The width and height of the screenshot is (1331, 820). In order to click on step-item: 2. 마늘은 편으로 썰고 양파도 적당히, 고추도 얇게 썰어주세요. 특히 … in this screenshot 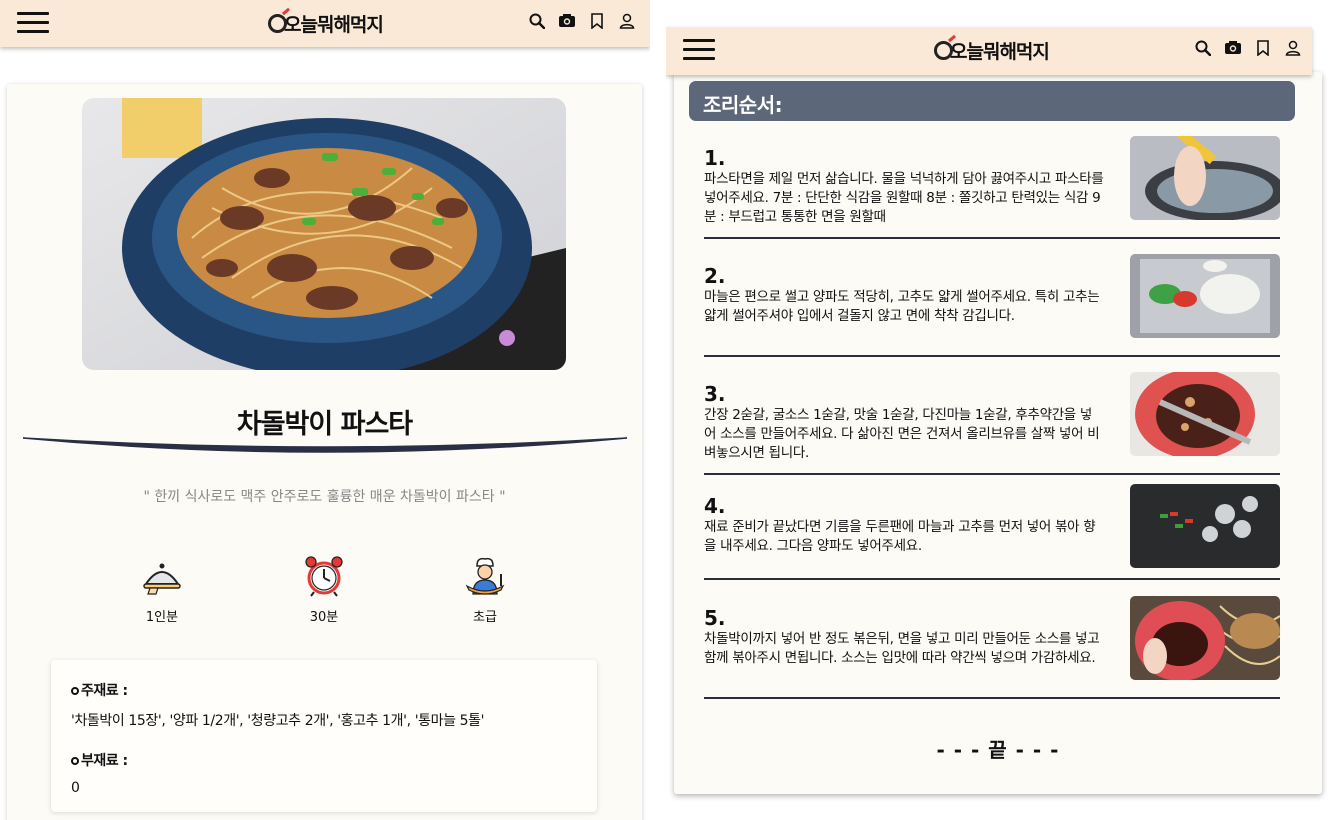, I will do `click(992, 305)`.